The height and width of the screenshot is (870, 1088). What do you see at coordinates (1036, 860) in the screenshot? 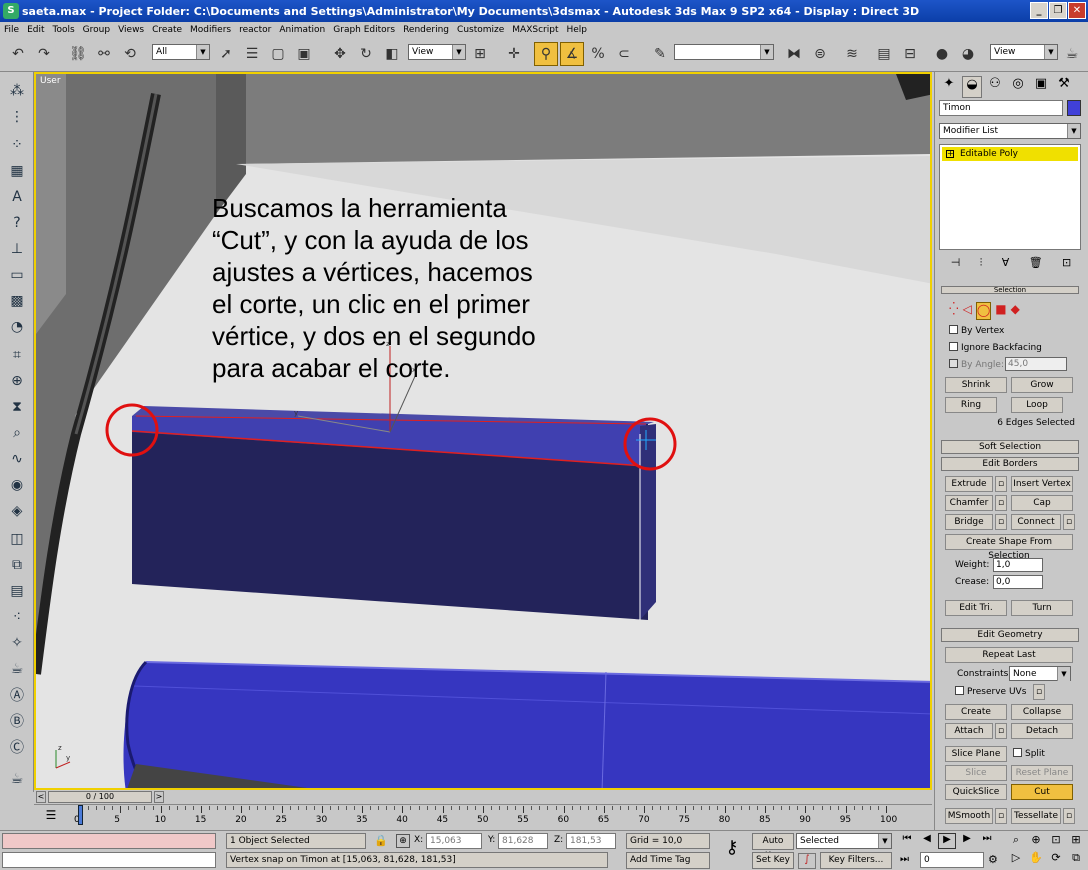
I see `pan-icon: ✋` at bounding box center [1036, 860].